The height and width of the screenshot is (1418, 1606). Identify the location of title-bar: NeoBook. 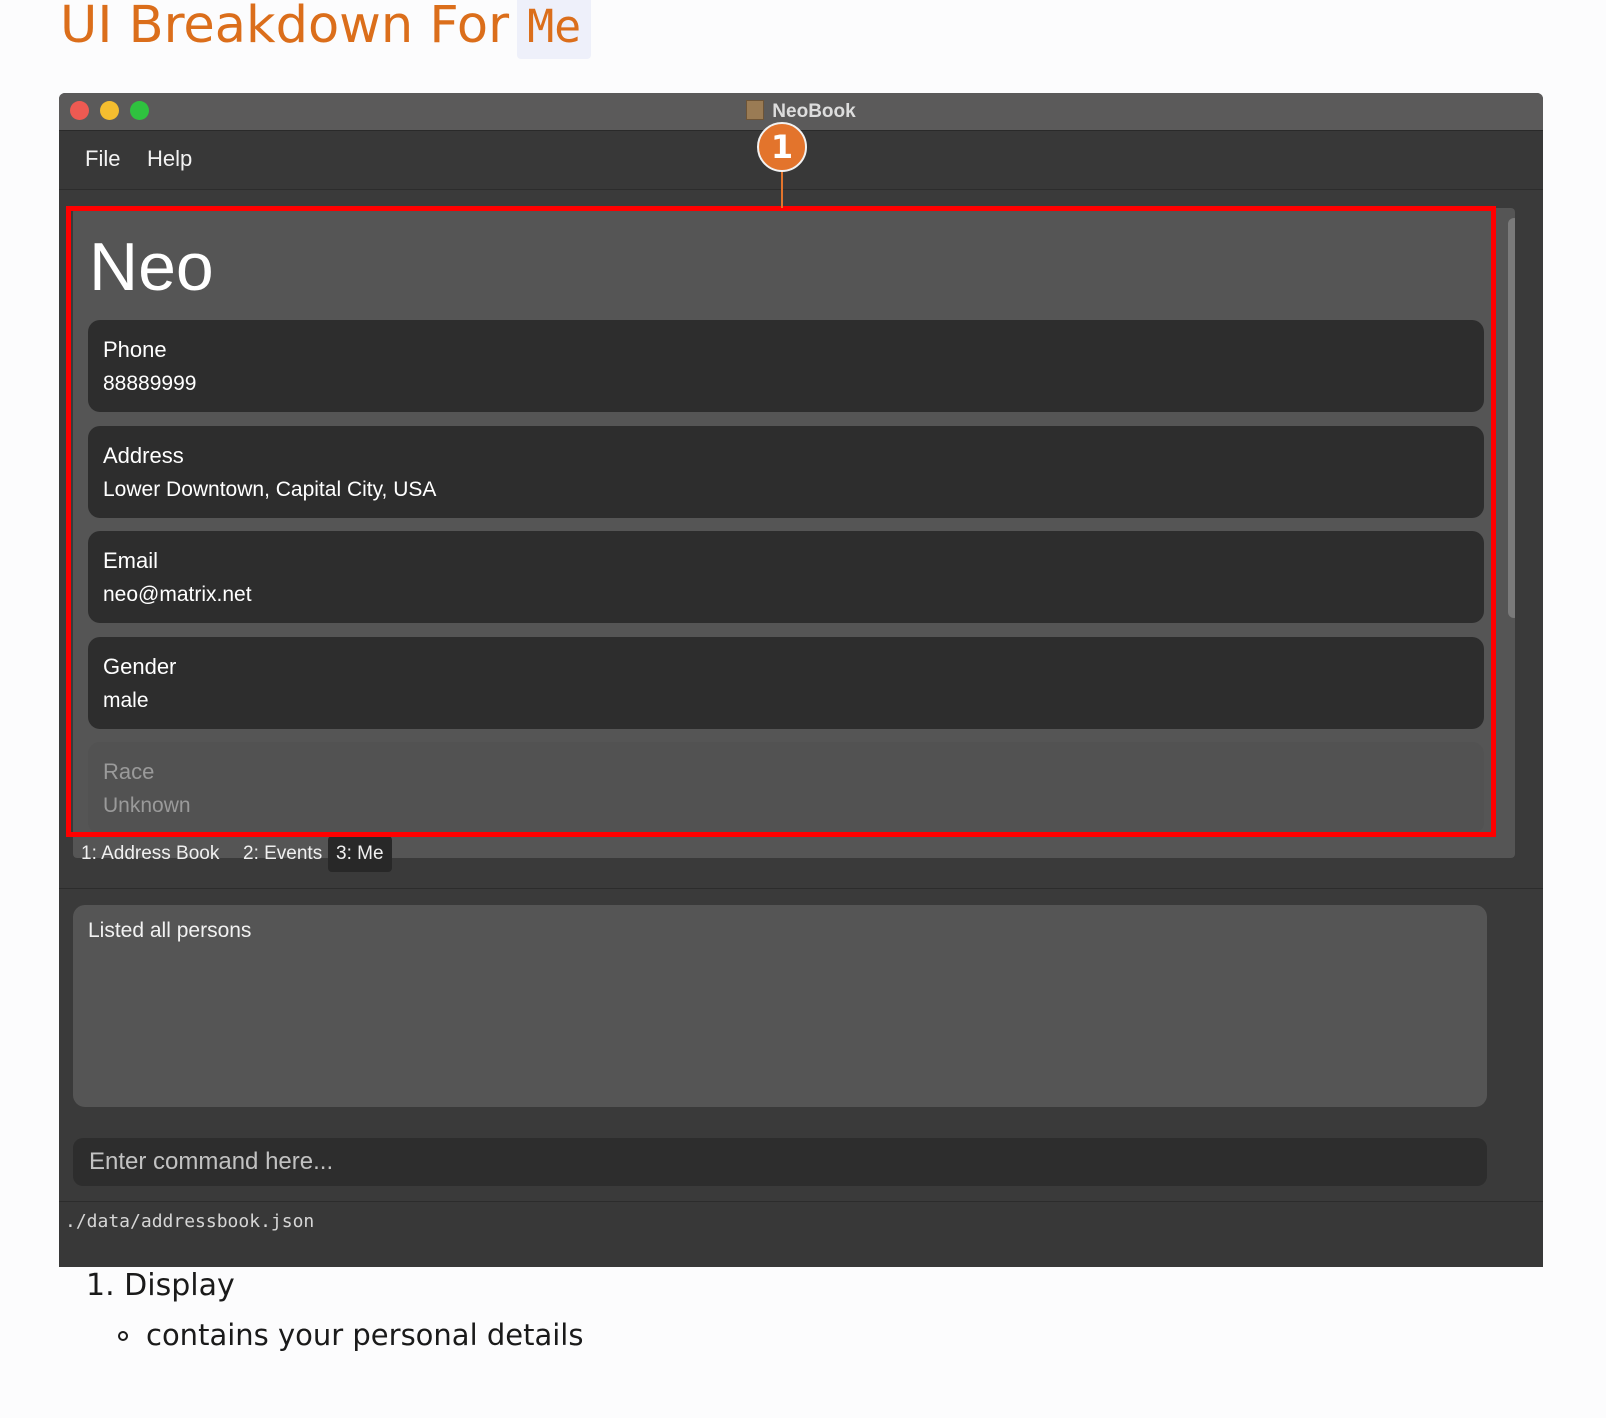
(801, 112).